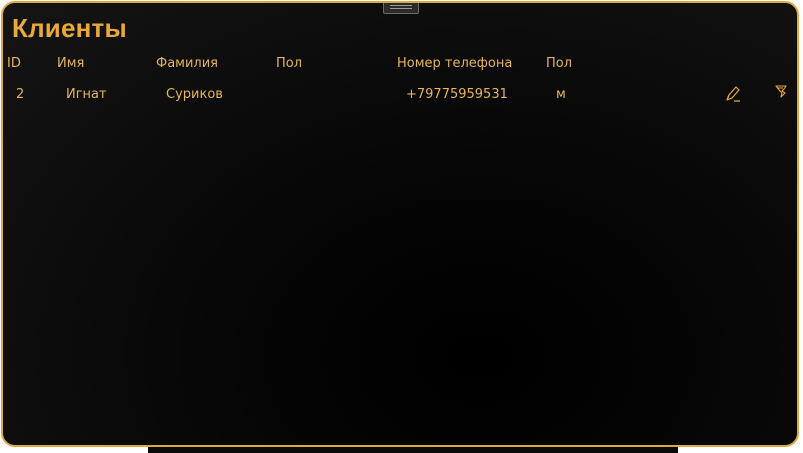 The height and width of the screenshot is (453, 803). What do you see at coordinates (20, 94) in the screenshot?
I see `cell-id: 2` at bounding box center [20, 94].